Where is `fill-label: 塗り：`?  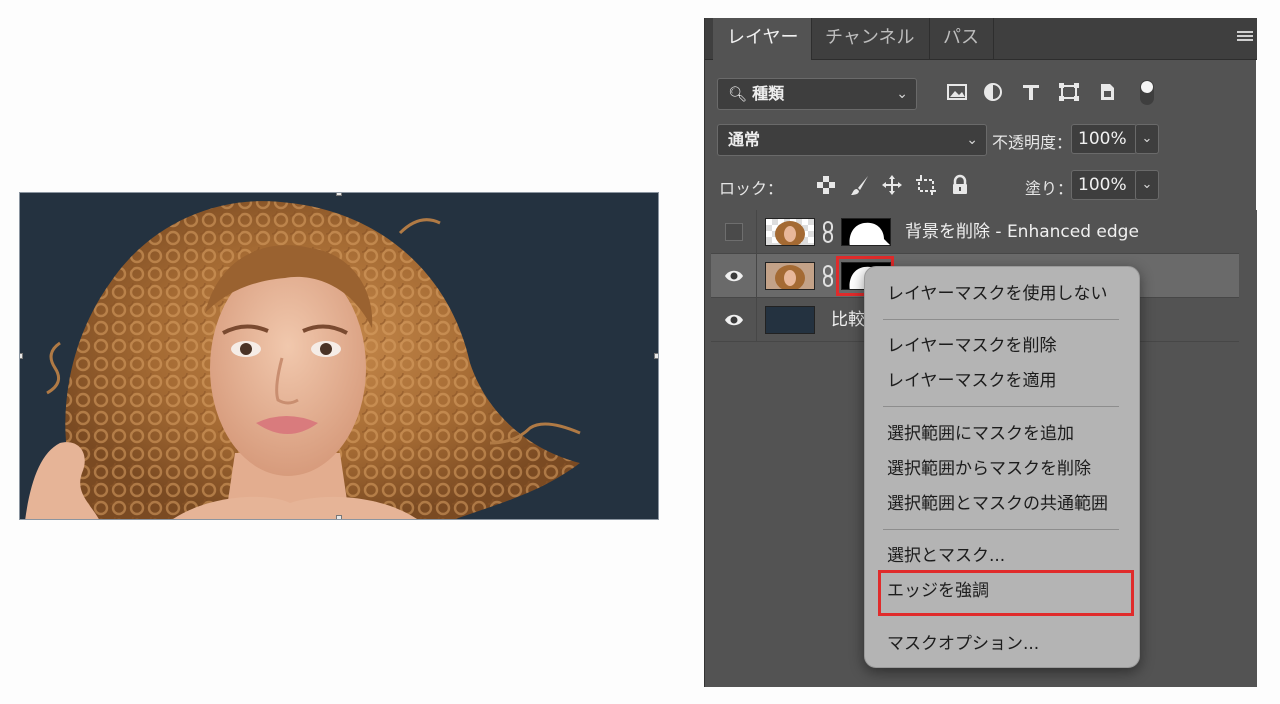
fill-label: 塗り： is located at coordinates (1049, 188).